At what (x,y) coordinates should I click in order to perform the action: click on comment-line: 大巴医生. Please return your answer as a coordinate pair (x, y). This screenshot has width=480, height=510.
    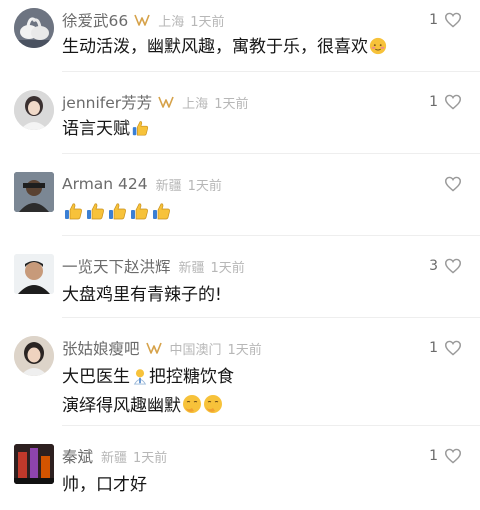
    Looking at the image, I should click on (96, 377).